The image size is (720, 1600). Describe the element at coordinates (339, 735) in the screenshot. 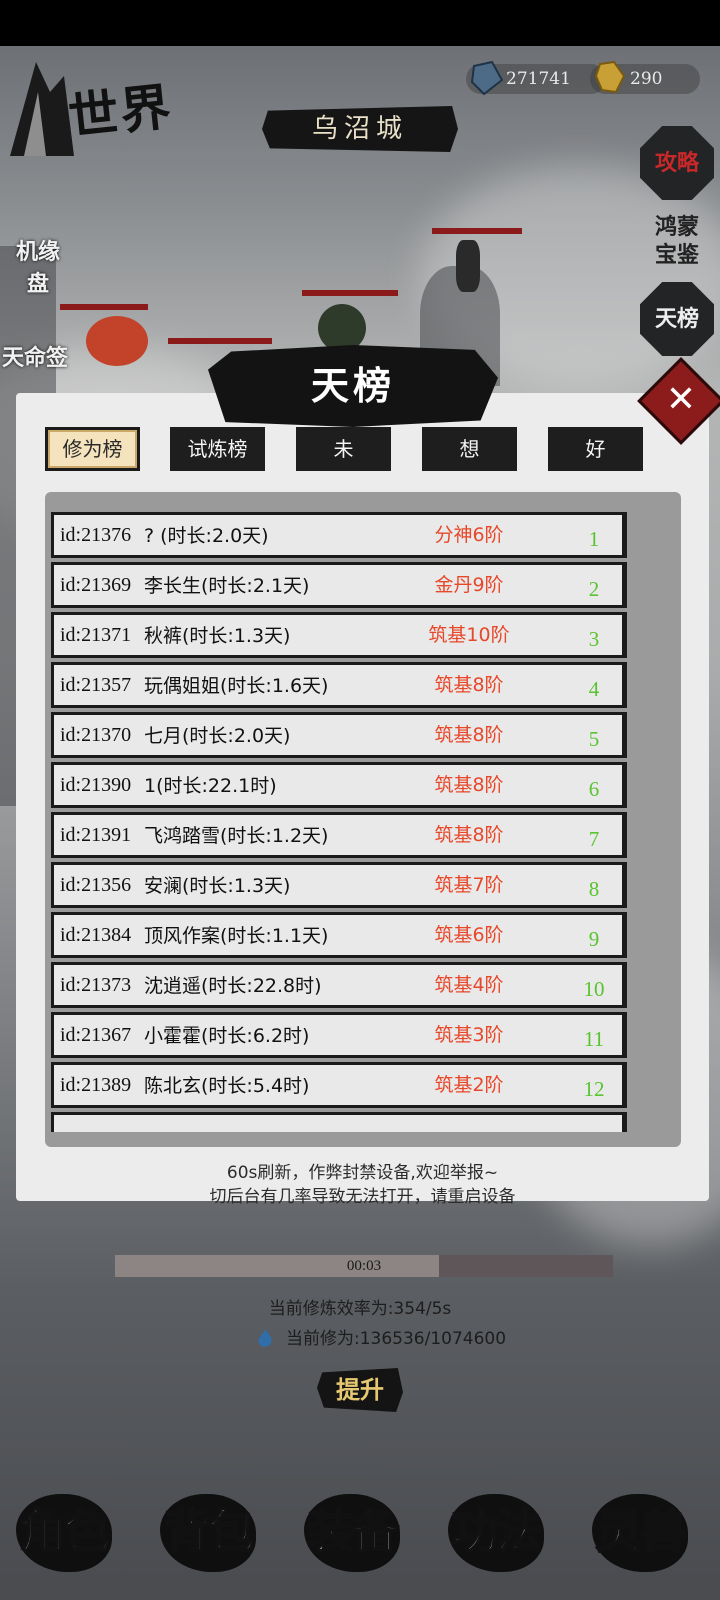

I see `ranking-row: id:21370 七月(时长:2.0天) 筑基8阶 5` at that location.